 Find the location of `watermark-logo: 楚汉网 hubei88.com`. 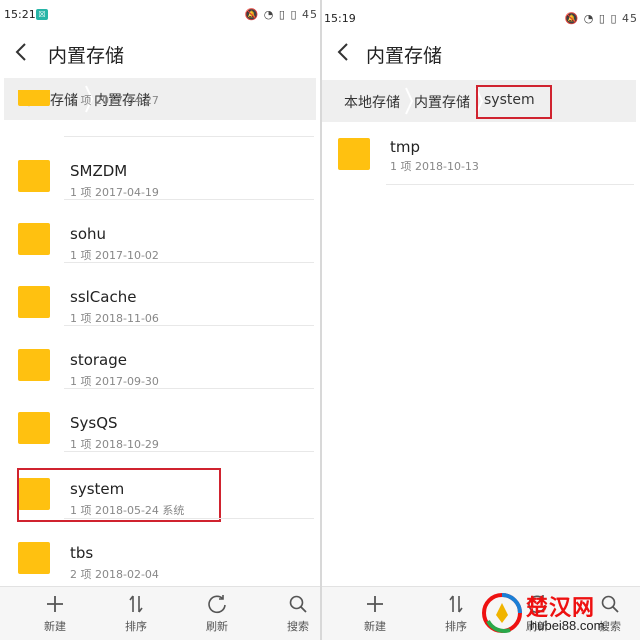

watermark-logo: 楚汉网 hubei88.com is located at coordinates (560, 613).